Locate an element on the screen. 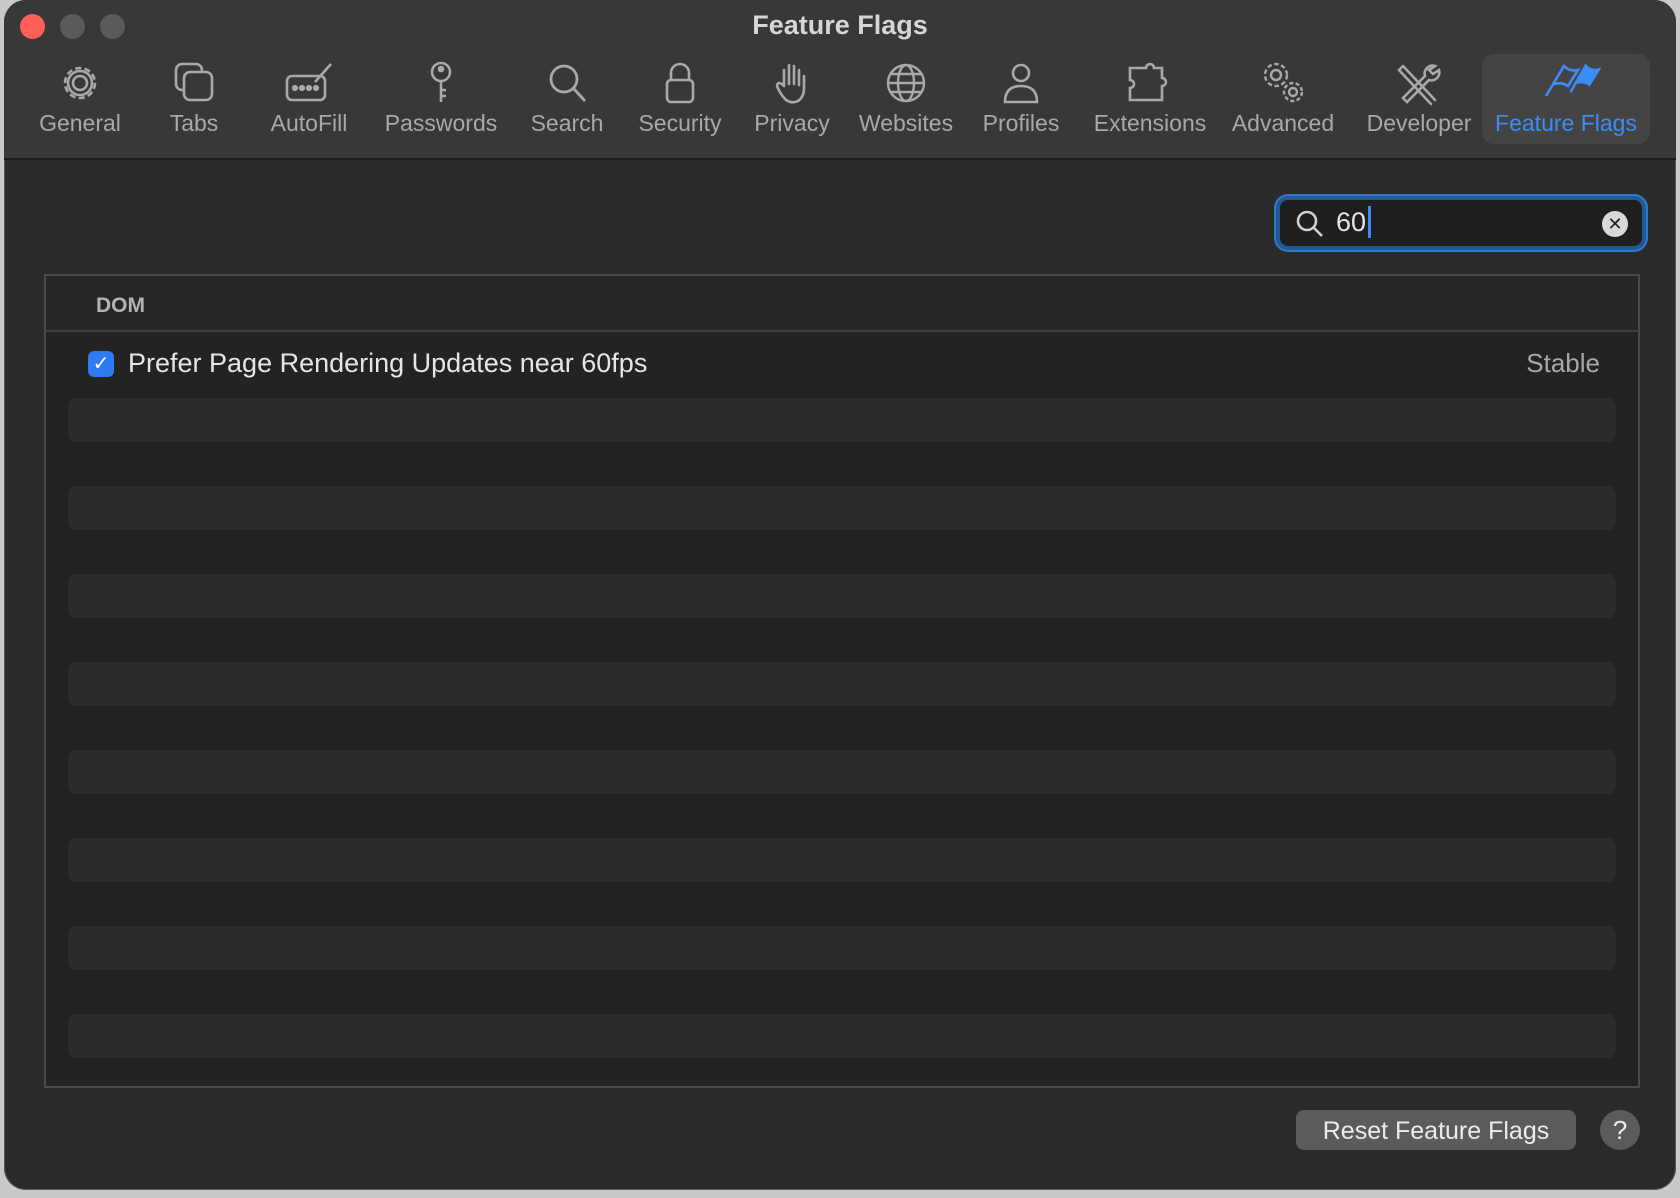 The height and width of the screenshot is (1198, 1680). tools-icon is located at coordinates (1419, 85).